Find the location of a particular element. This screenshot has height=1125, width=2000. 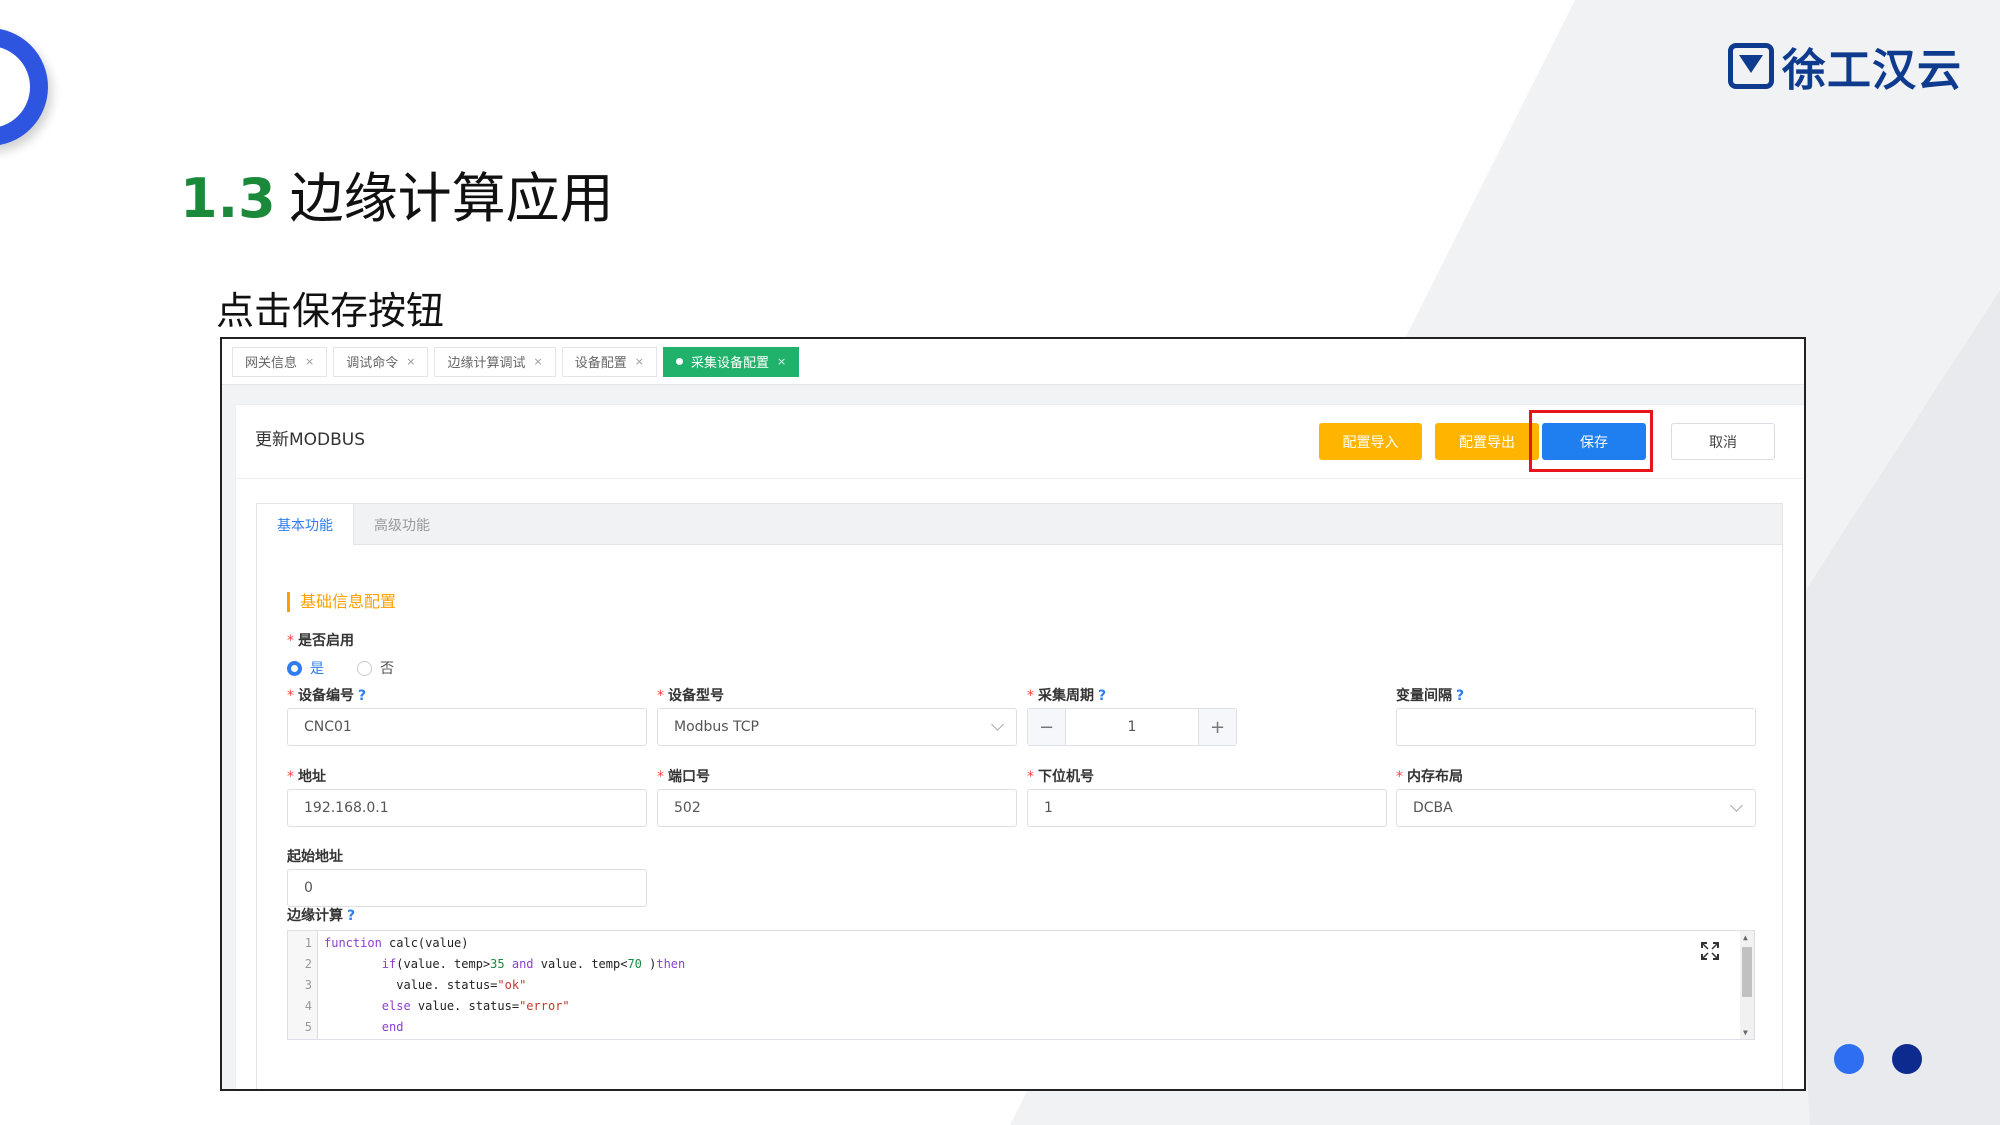

fullscreen-icon is located at coordinates (1710, 951).